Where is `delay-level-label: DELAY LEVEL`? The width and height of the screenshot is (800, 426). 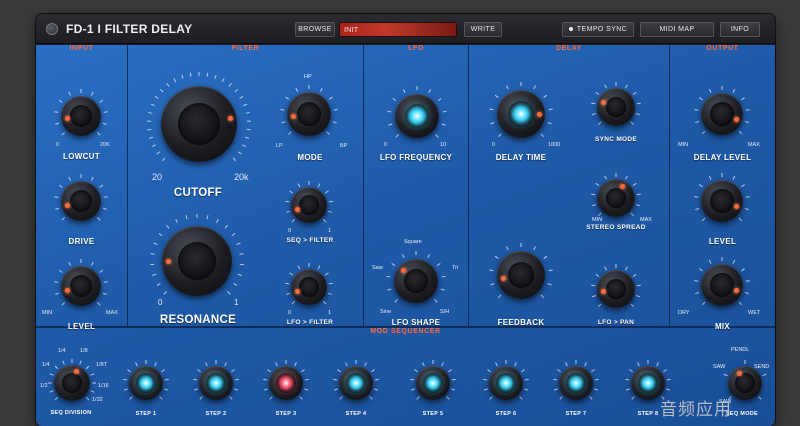
delay-level-label: DELAY LEVEL is located at coordinates (722, 157).